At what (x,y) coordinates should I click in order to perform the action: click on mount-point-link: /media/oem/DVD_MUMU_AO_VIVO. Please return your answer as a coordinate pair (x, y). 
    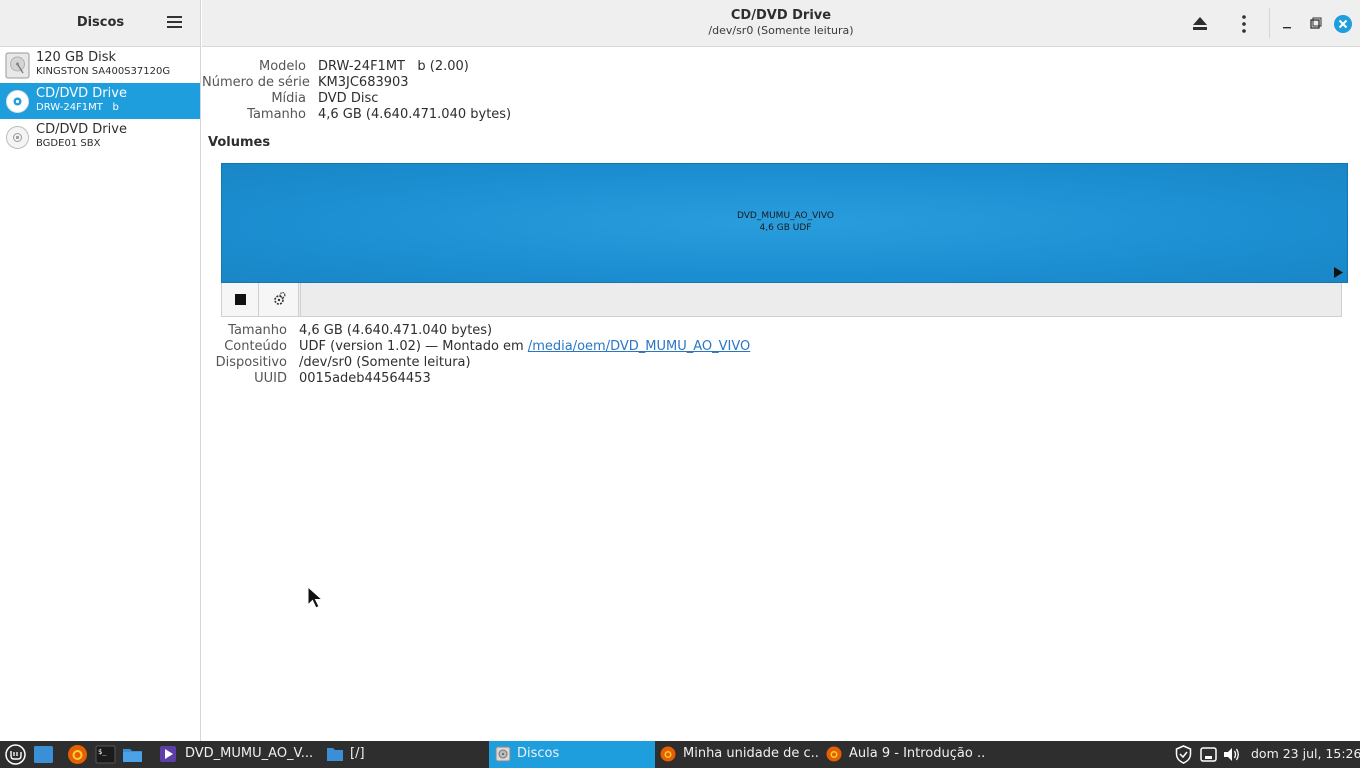
    Looking at the image, I should click on (639, 346).